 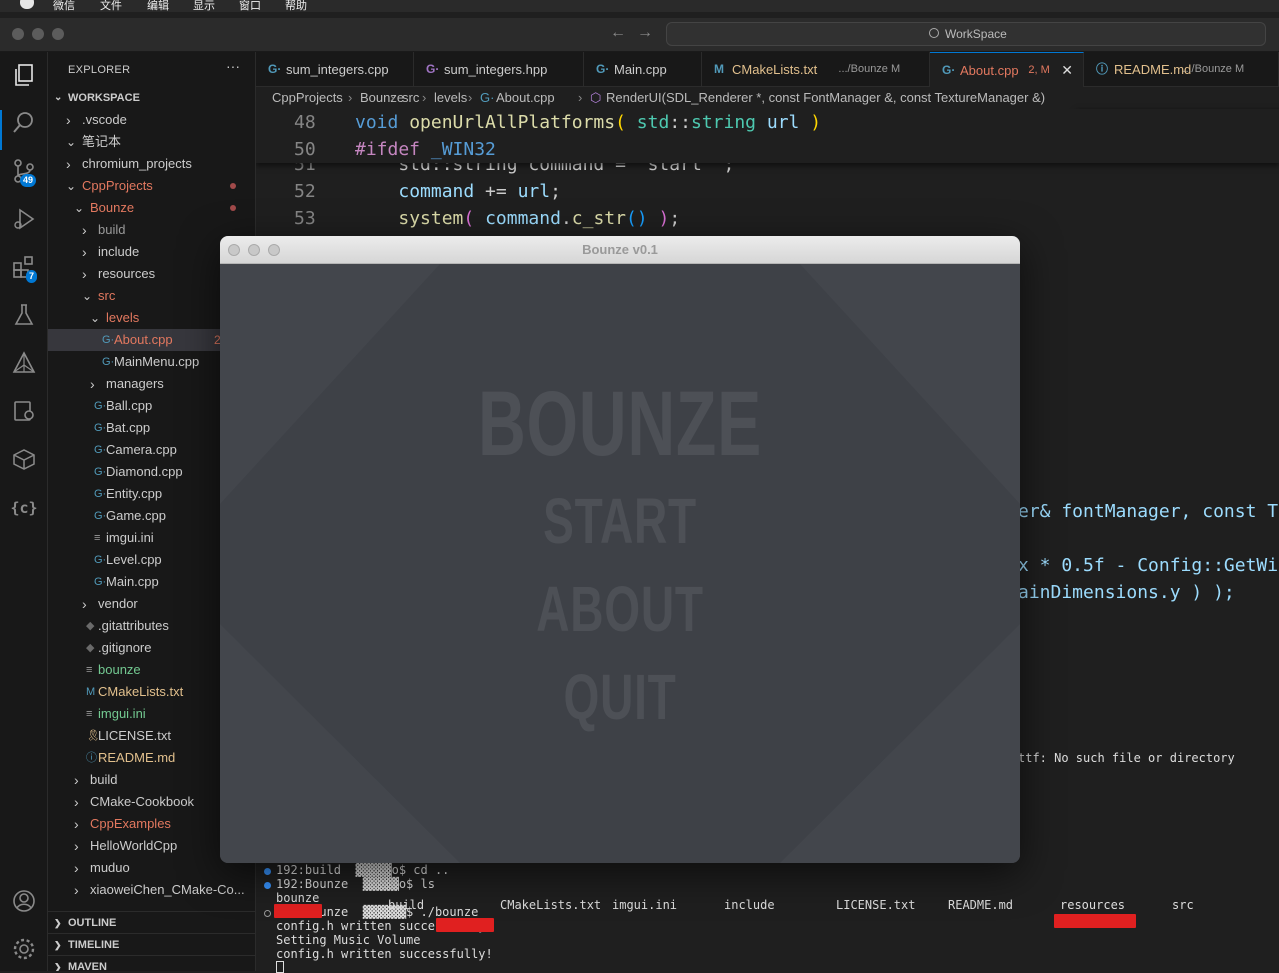 I want to click on workspace-section-header: ⌄ WORKSPACE, so click(x=151, y=98).